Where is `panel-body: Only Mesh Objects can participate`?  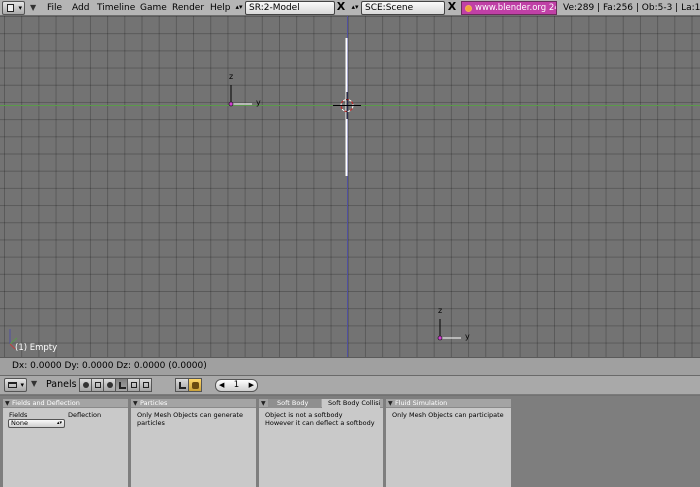
panel-body: Only Mesh Objects can participate is located at coordinates (448, 415).